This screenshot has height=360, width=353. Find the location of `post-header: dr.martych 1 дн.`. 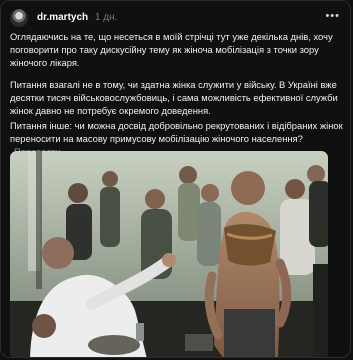

post-header: dr.martych 1 дн. is located at coordinates (77, 17).